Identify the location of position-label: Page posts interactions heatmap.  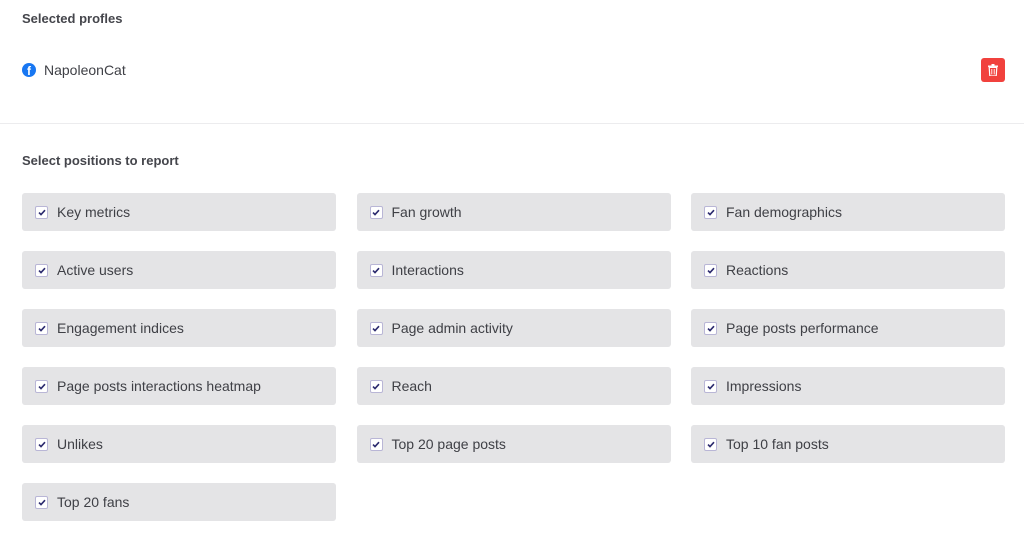
(159, 386).